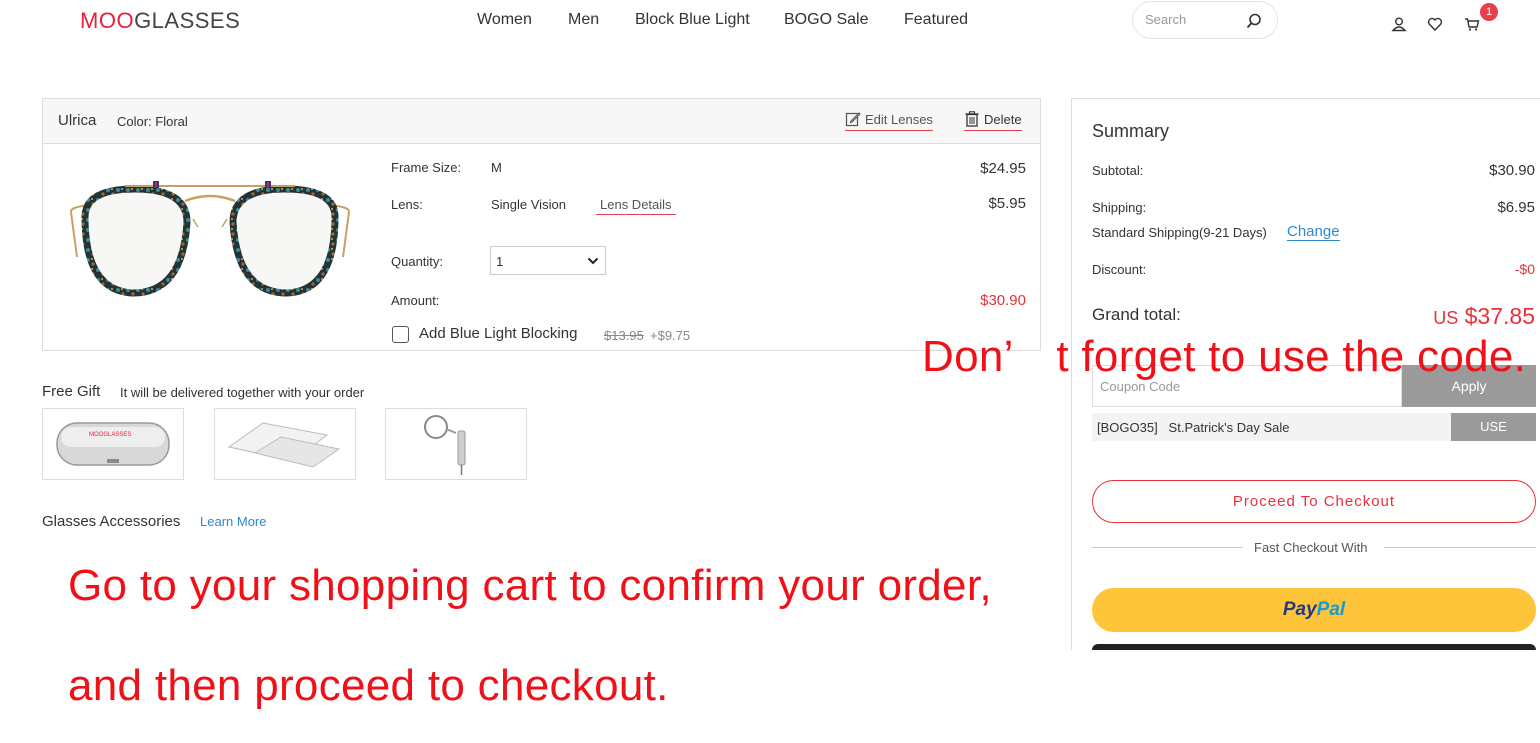 Image resolution: width=1540 pixels, height=743 pixels. What do you see at coordinates (1003, 119) in the screenshot?
I see `delete-label: Delete` at bounding box center [1003, 119].